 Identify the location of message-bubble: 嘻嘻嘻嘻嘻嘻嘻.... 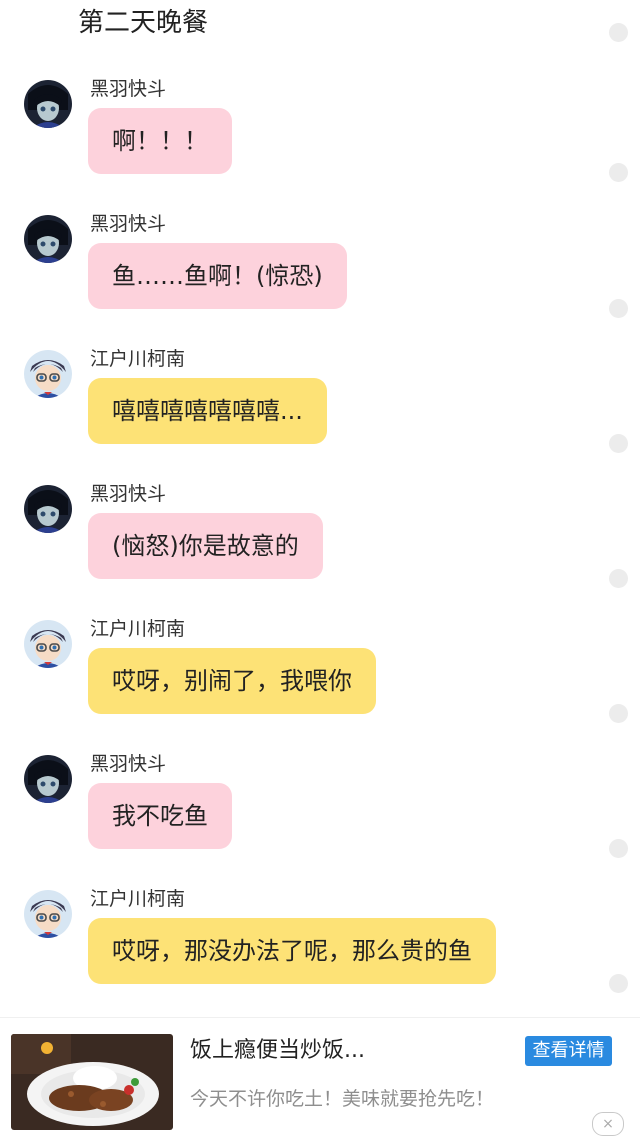
(207, 411).